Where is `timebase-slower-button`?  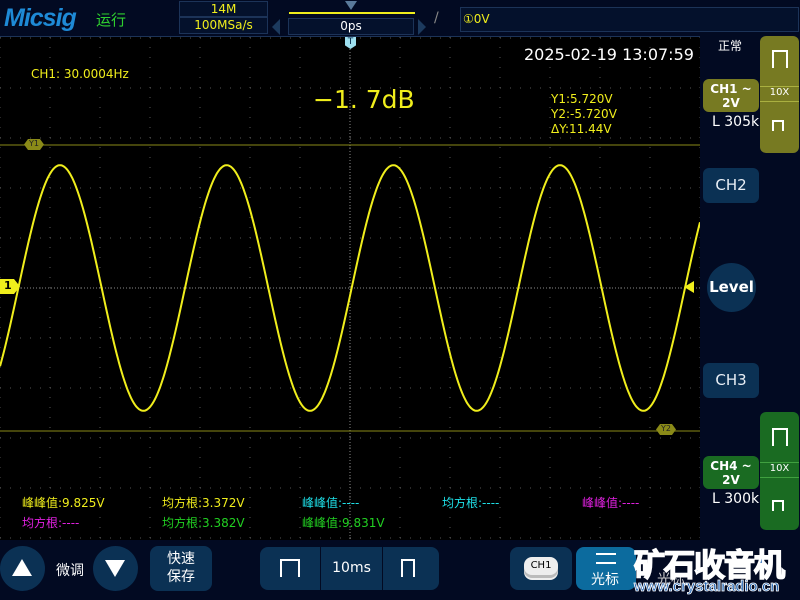
timebase-slower-button is located at coordinates (411, 568).